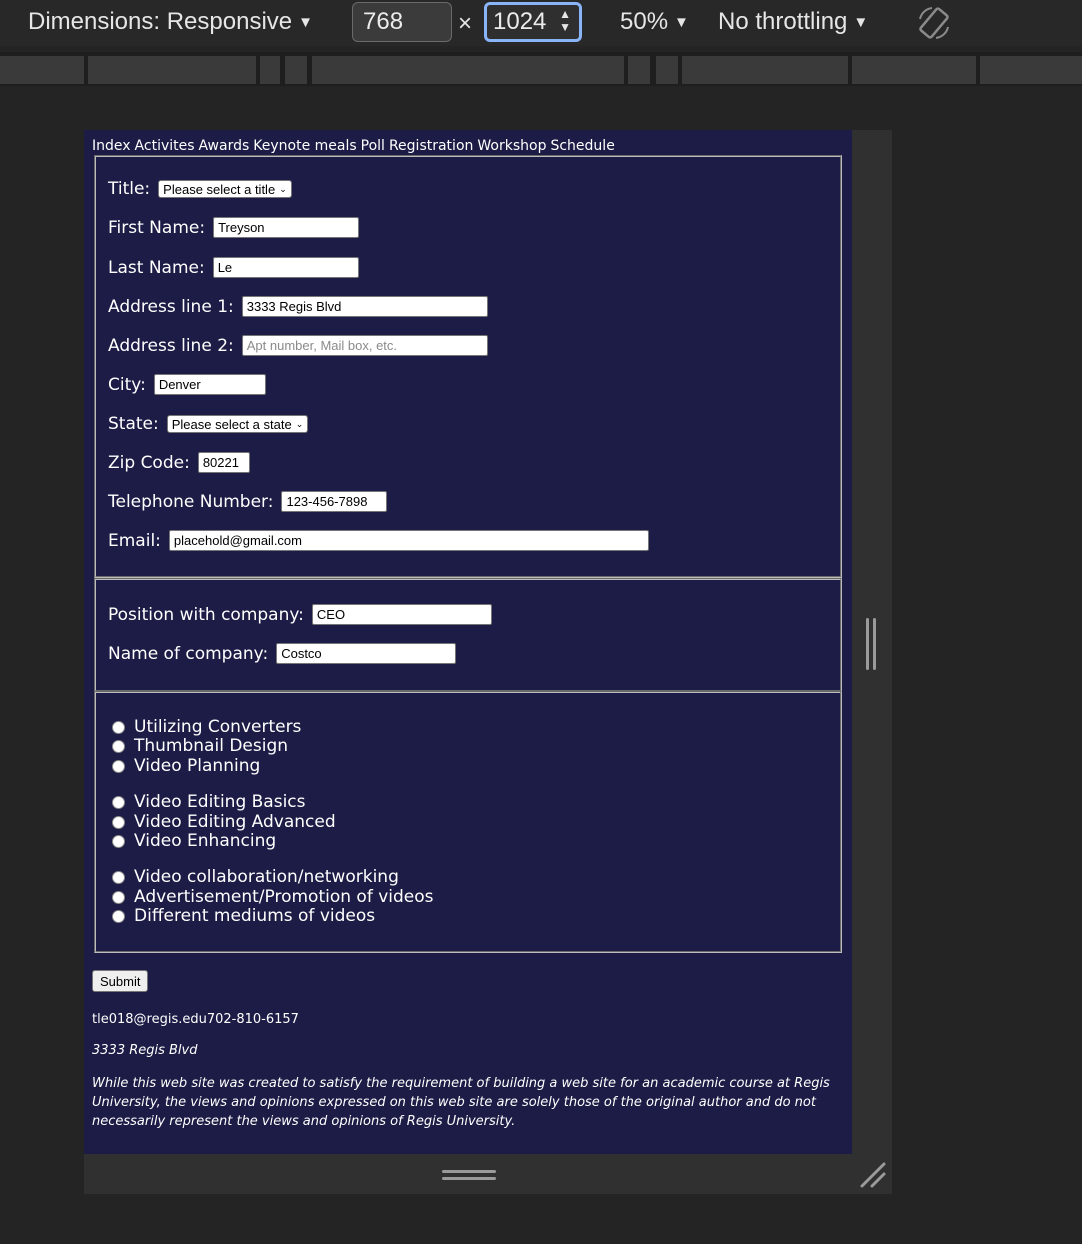  I want to click on times-sign: ×, so click(465, 23).